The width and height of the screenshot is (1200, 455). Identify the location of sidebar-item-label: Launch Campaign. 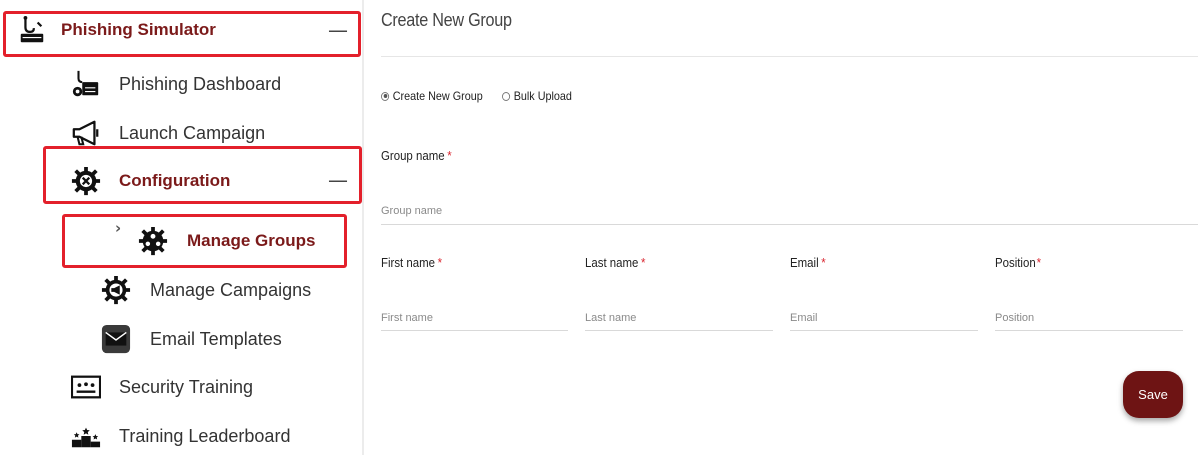
(192, 132).